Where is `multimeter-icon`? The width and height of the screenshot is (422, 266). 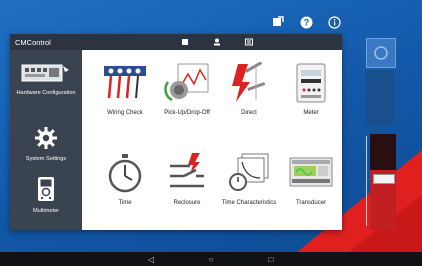 multimeter-icon is located at coordinates (46, 190).